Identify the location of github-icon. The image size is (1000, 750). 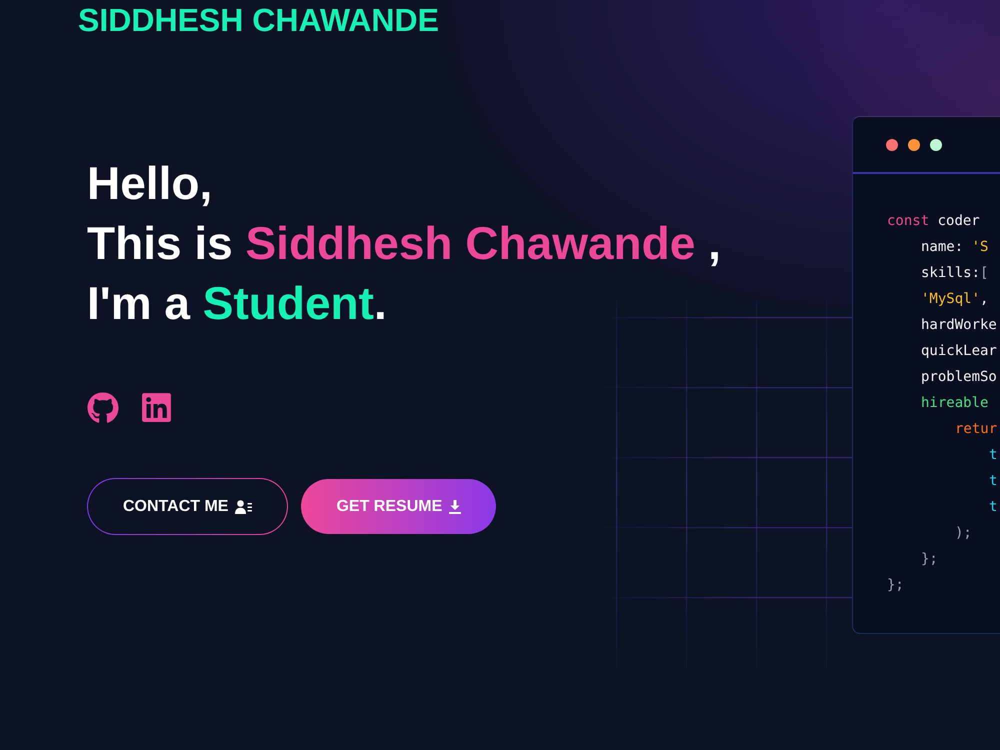
(103, 408).